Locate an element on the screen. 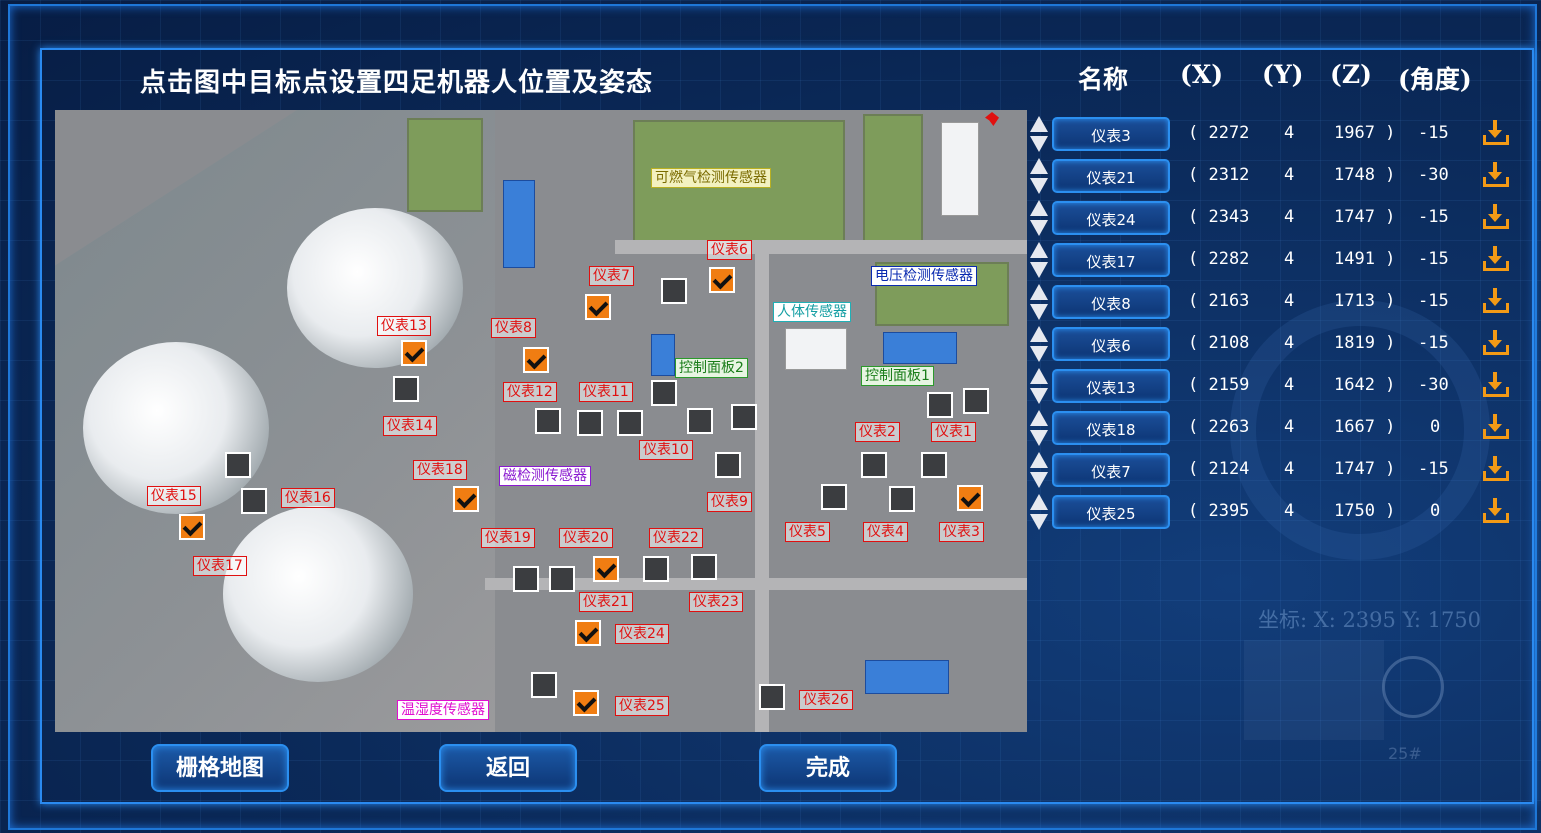 The width and height of the screenshot is (1541, 833). cell-x: ( 2343 is located at coordinates (1219, 217).